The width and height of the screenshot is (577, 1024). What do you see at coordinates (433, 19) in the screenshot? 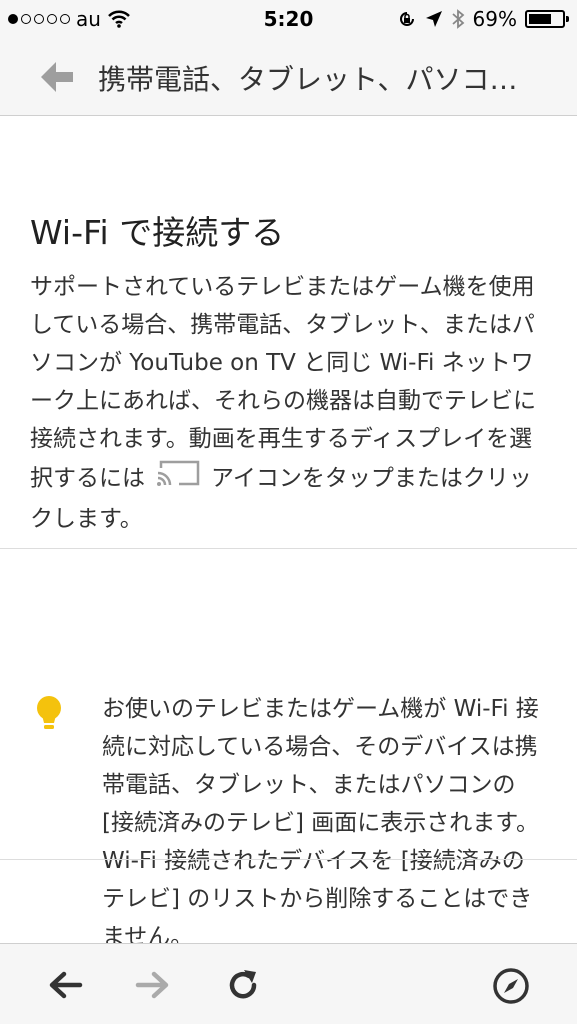
I see `location-icon` at bounding box center [433, 19].